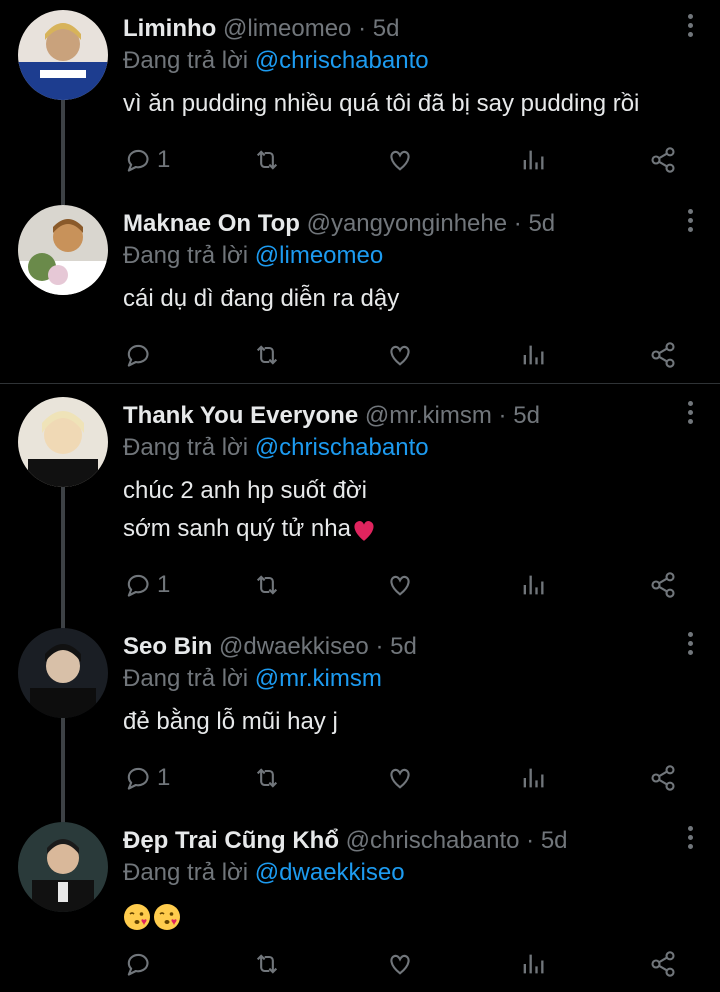  What do you see at coordinates (318, 678) in the screenshot?
I see `mention-link: @mr.kimsm` at bounding box center [318, 678].